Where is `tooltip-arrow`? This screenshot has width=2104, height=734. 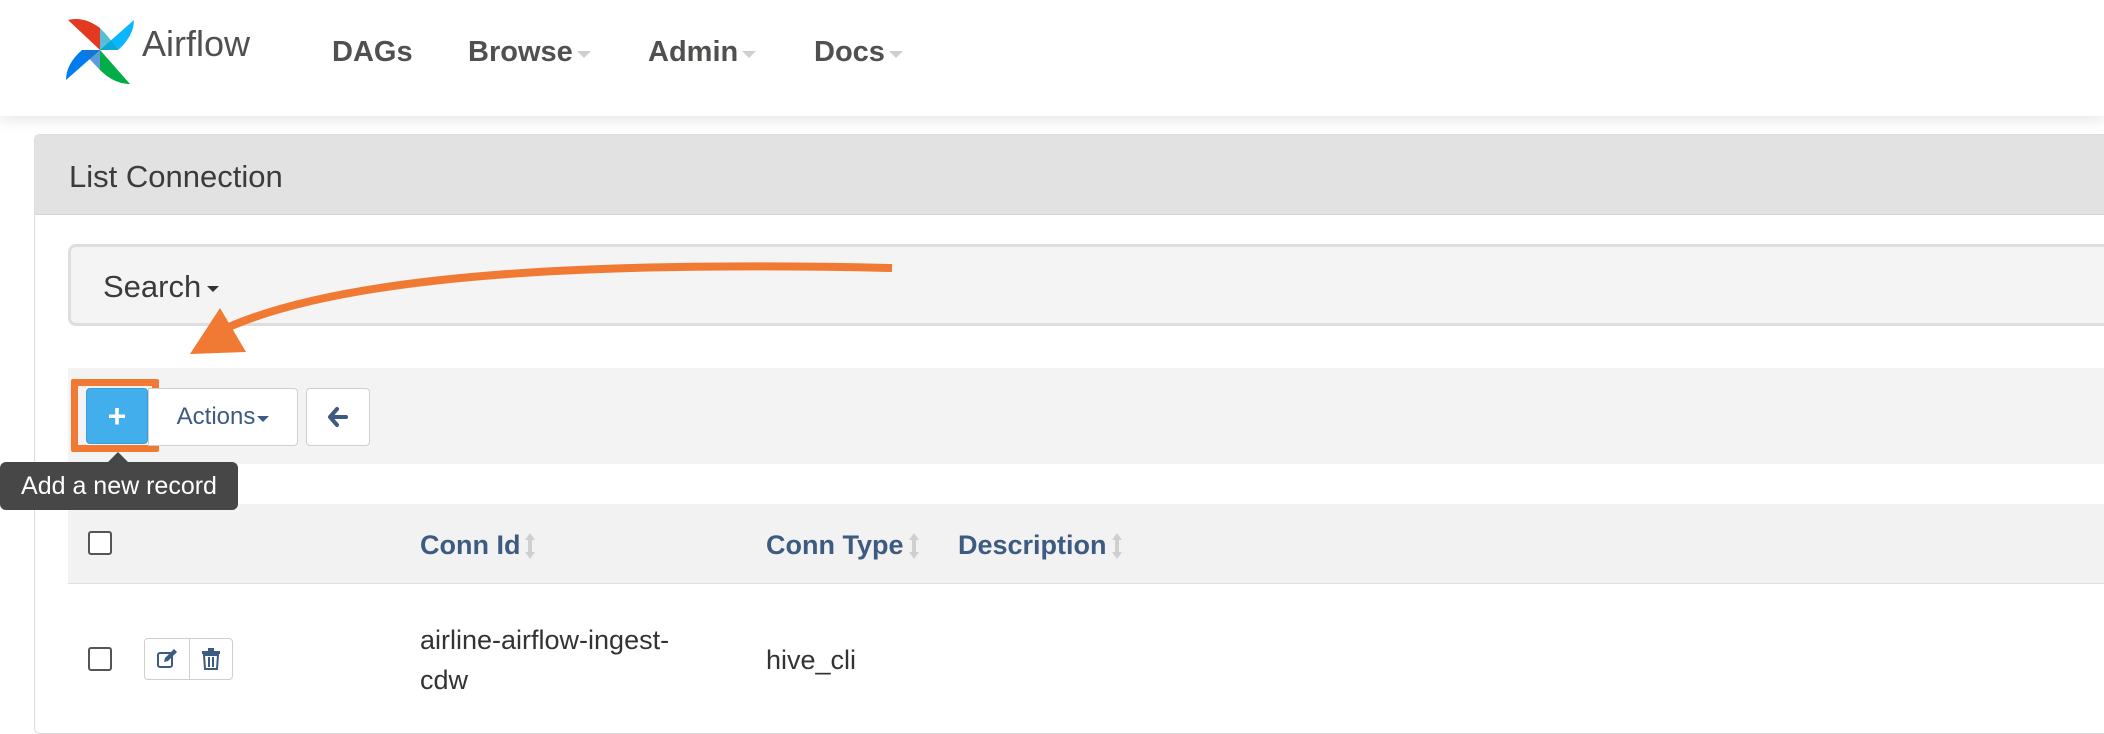
tooltip-arrow is located at coordinates (118, 457).